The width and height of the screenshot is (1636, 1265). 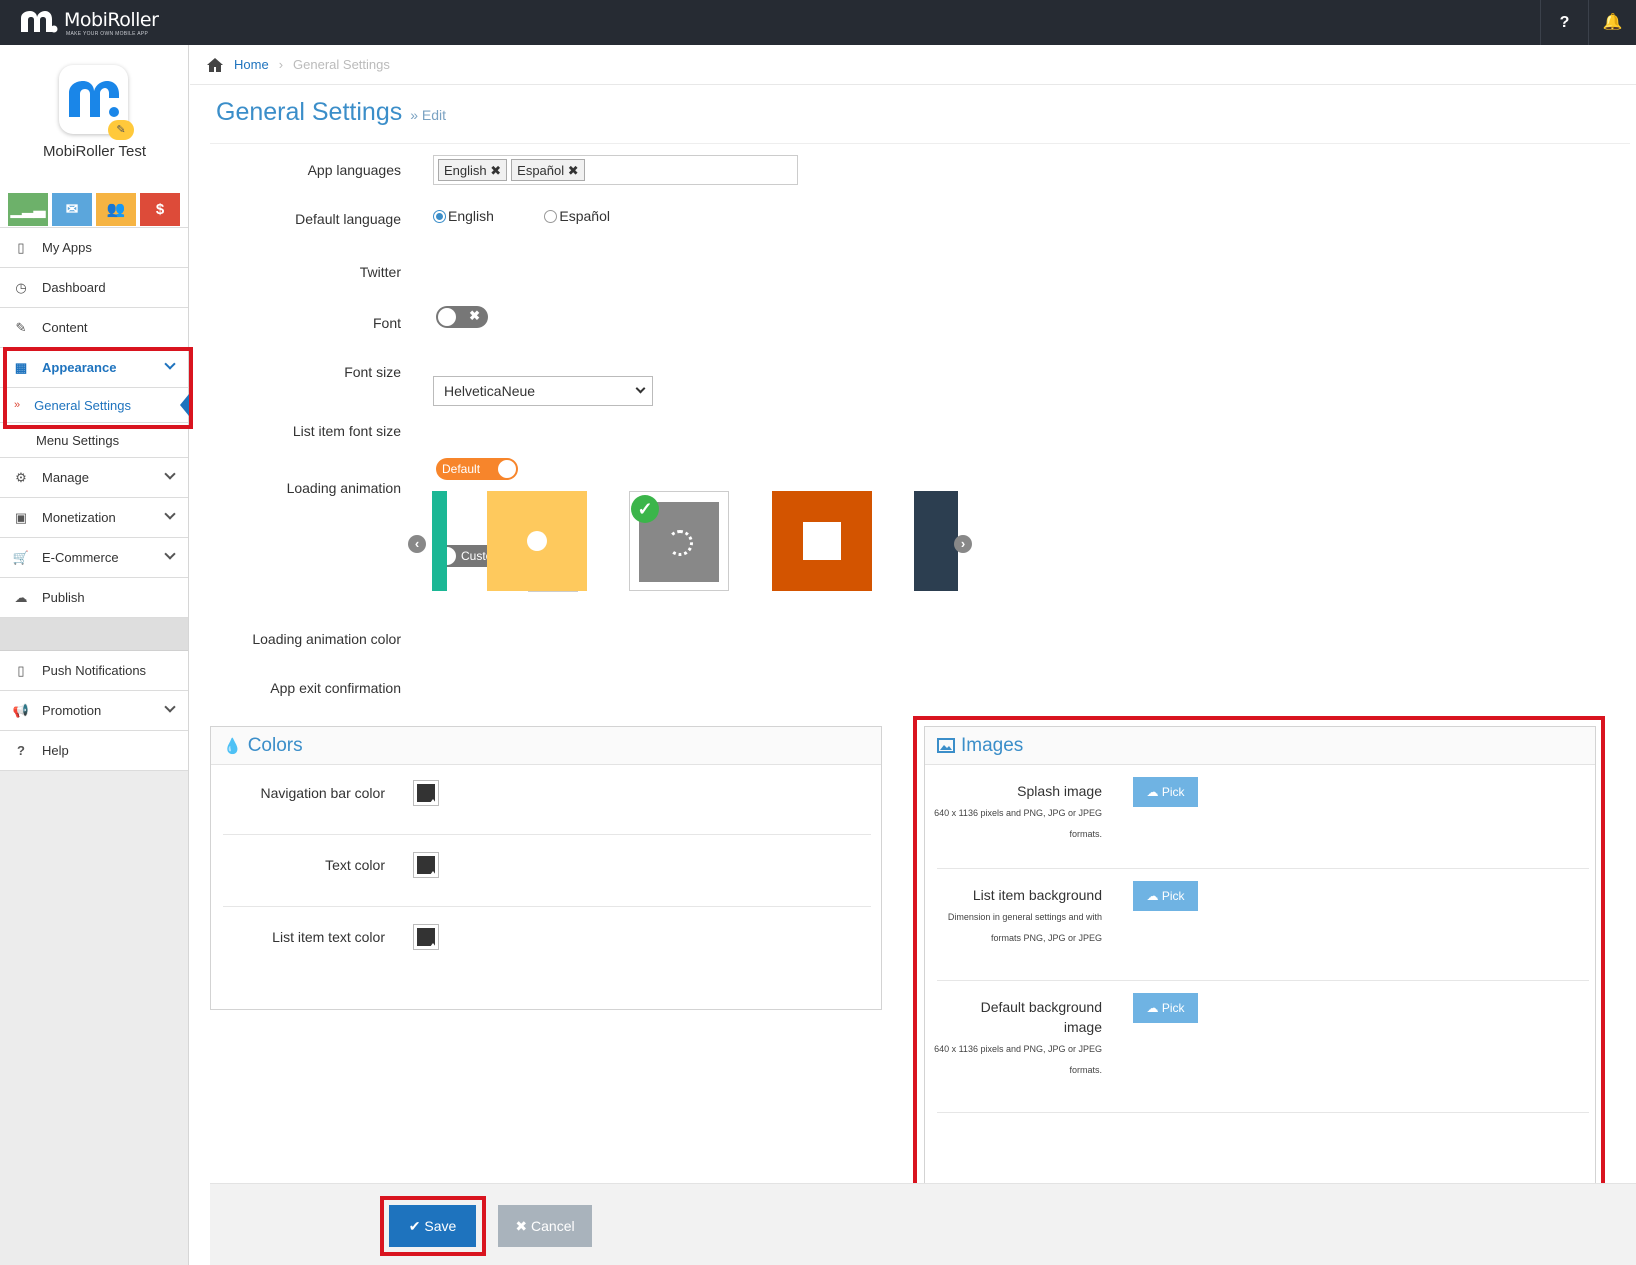 I want to click on breadcrumb-current: General Settings, so click(x=341, y=64).